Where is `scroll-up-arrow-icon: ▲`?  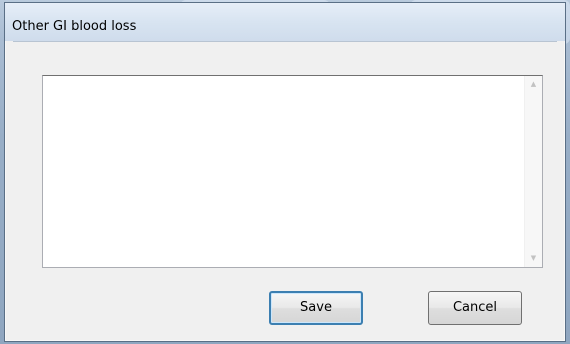 scroll-up-arrow-icon: ▲ is located at coordinates (533, 84).